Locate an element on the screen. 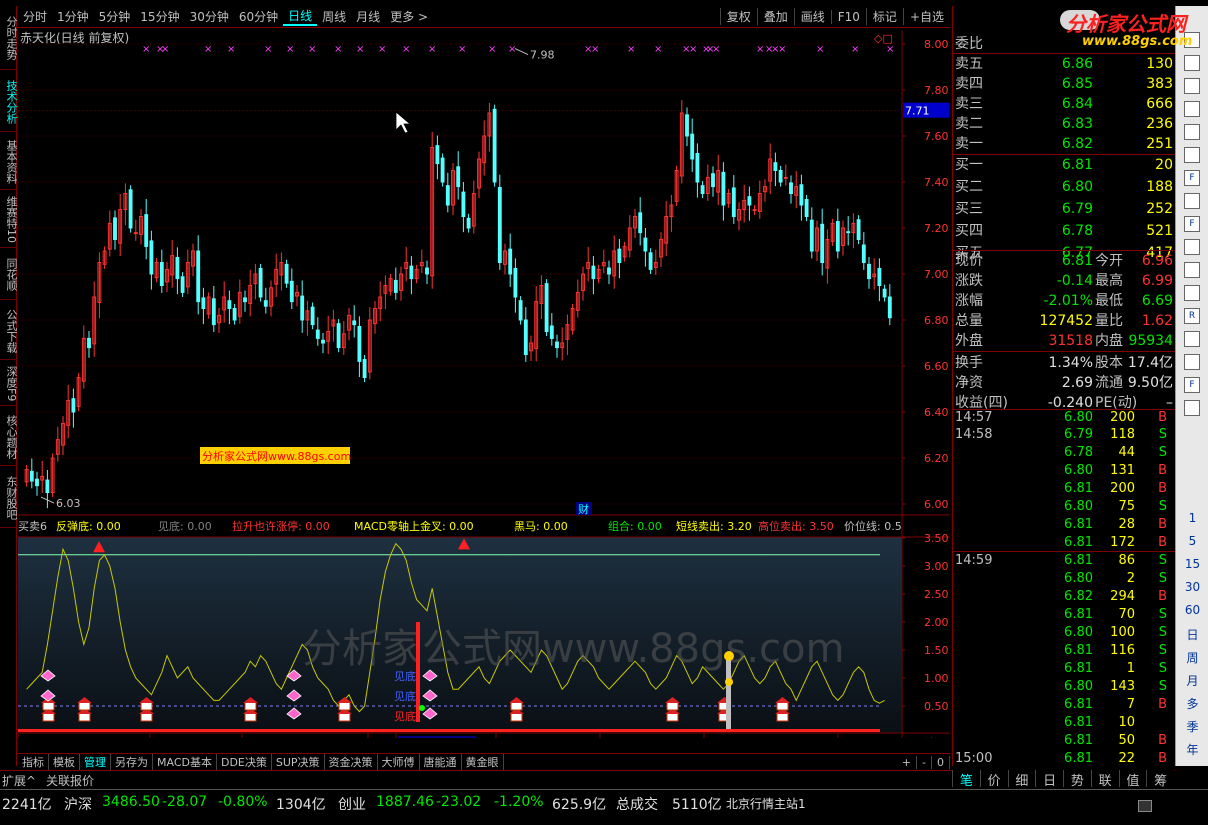  period-tab-1: 1分钟 is located at coordinates (73, 16).